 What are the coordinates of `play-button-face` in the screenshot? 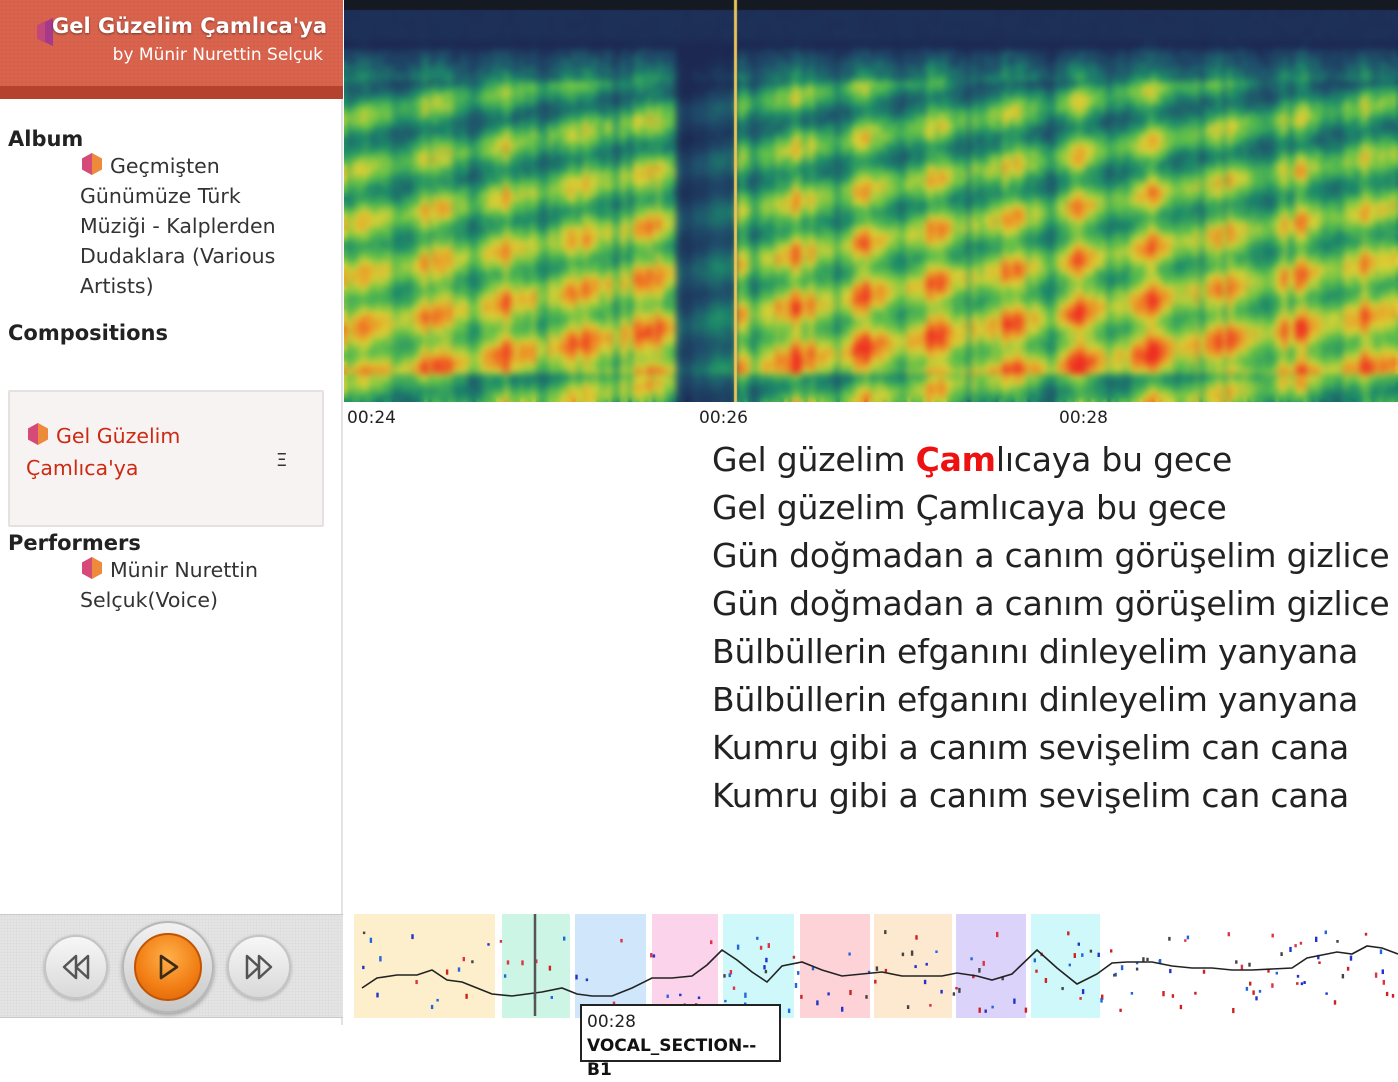 It's located at (168, 967).